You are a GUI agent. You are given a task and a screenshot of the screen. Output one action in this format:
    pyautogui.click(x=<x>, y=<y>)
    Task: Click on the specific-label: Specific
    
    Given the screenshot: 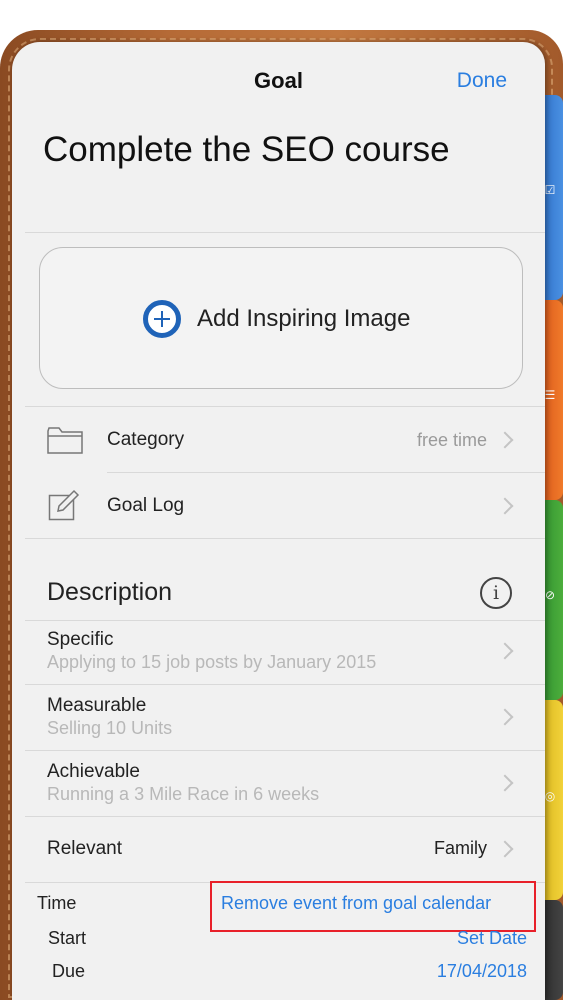 What is the action you would take?
    pyautogui.click(x=80, y=639)
    